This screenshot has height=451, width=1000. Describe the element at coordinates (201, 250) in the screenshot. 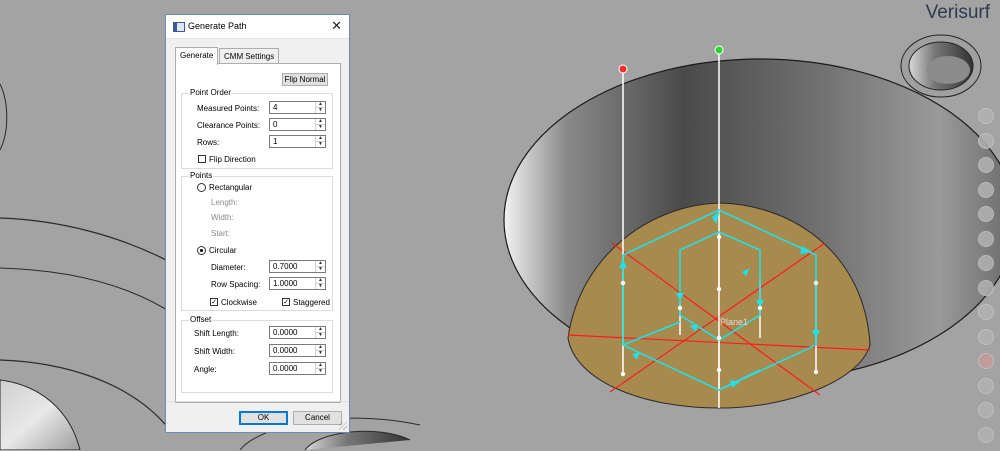

I see `circular-radio` at that location.